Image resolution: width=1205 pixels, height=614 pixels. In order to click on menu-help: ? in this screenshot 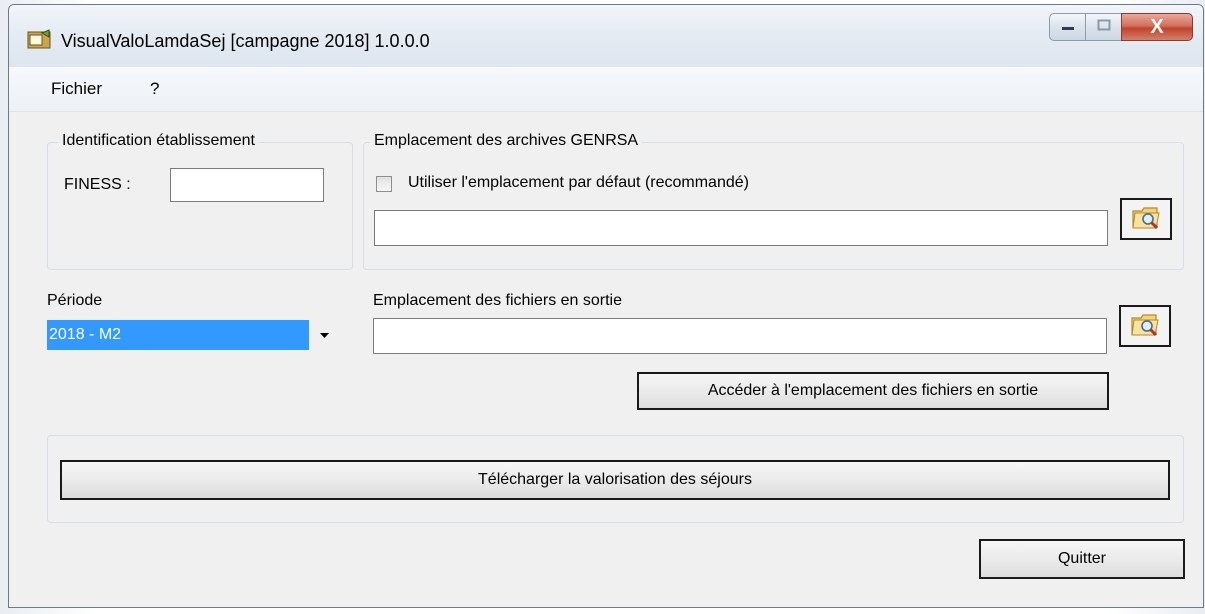, I will do `click(154, 89)`.